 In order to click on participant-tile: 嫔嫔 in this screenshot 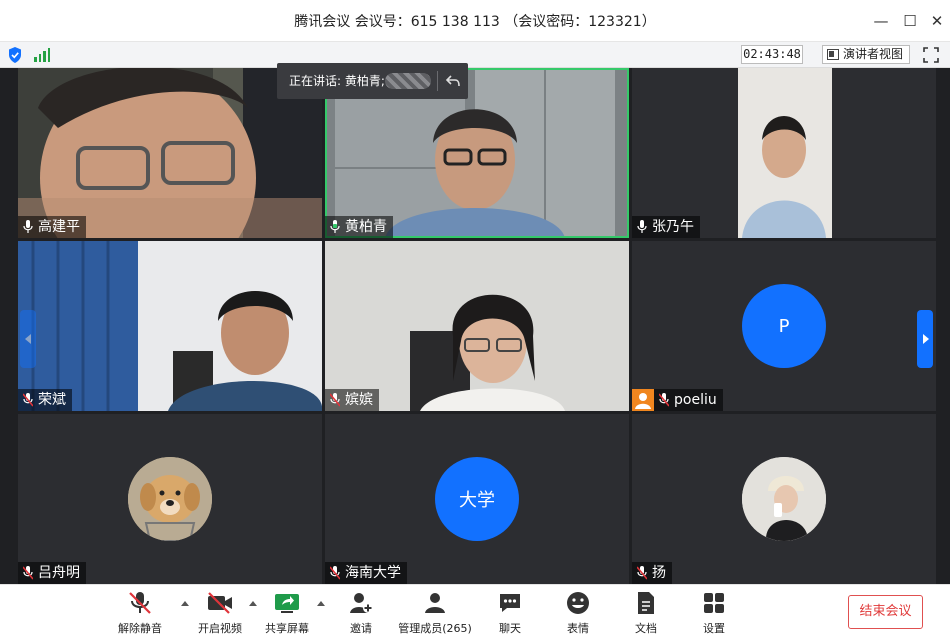, I will do `click(477, 326)`.